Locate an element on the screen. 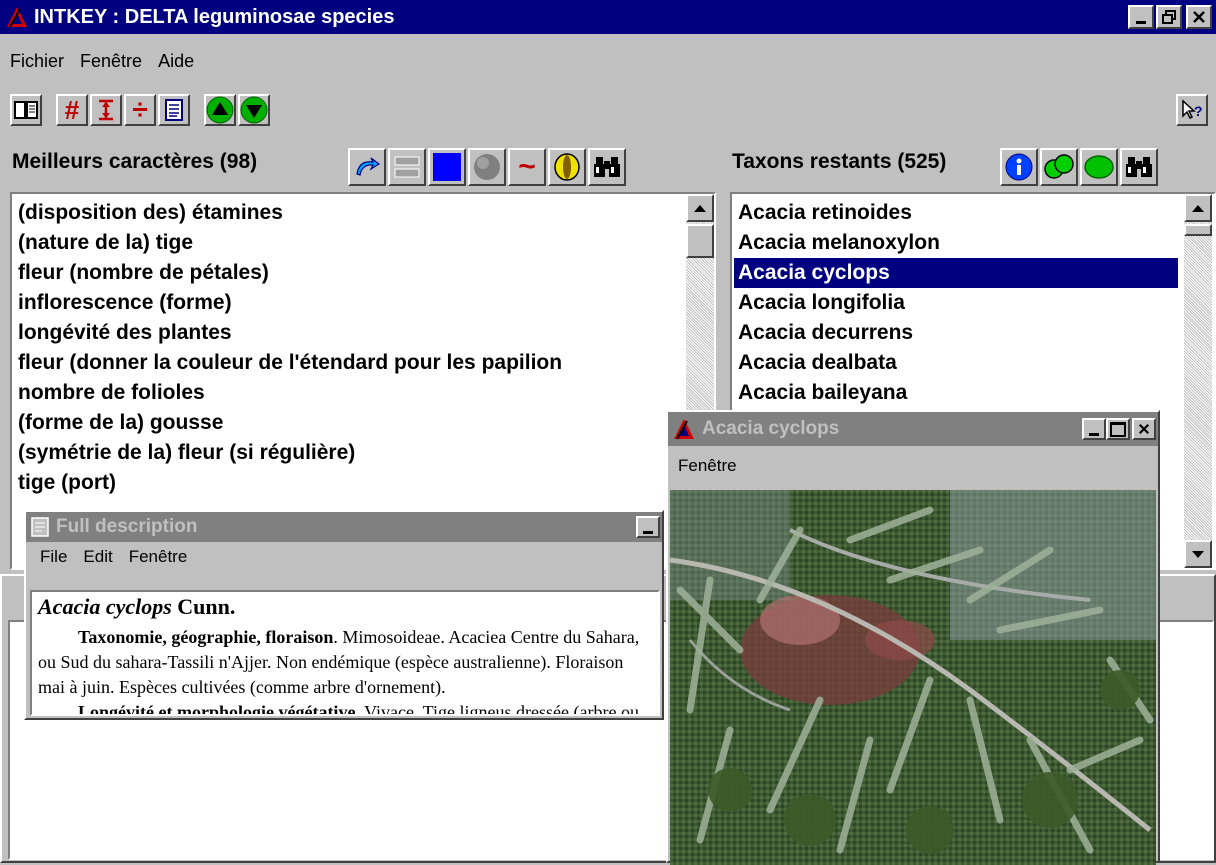 This screenshot has width=1216, height=865. image-maximize-button is located at coordinates (1118, 429).